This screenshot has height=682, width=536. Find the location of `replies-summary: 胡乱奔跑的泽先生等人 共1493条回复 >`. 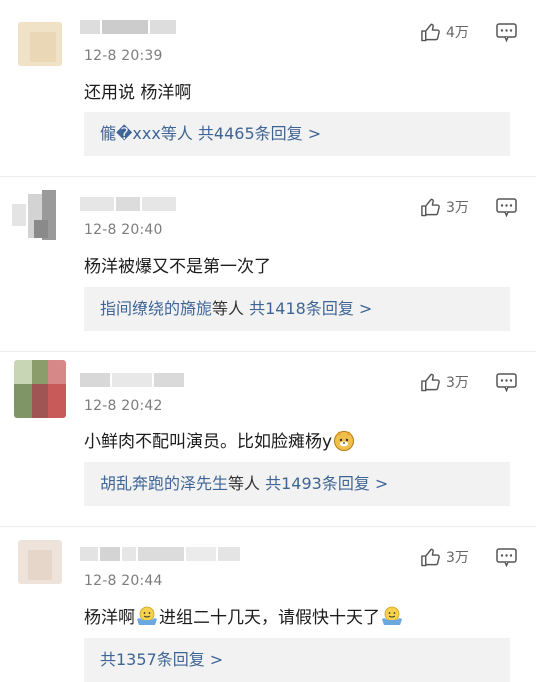

replies-summary: 胡乱奔跑的泽先生等人 共1493条回复 > is located at coordinates (297, 484).